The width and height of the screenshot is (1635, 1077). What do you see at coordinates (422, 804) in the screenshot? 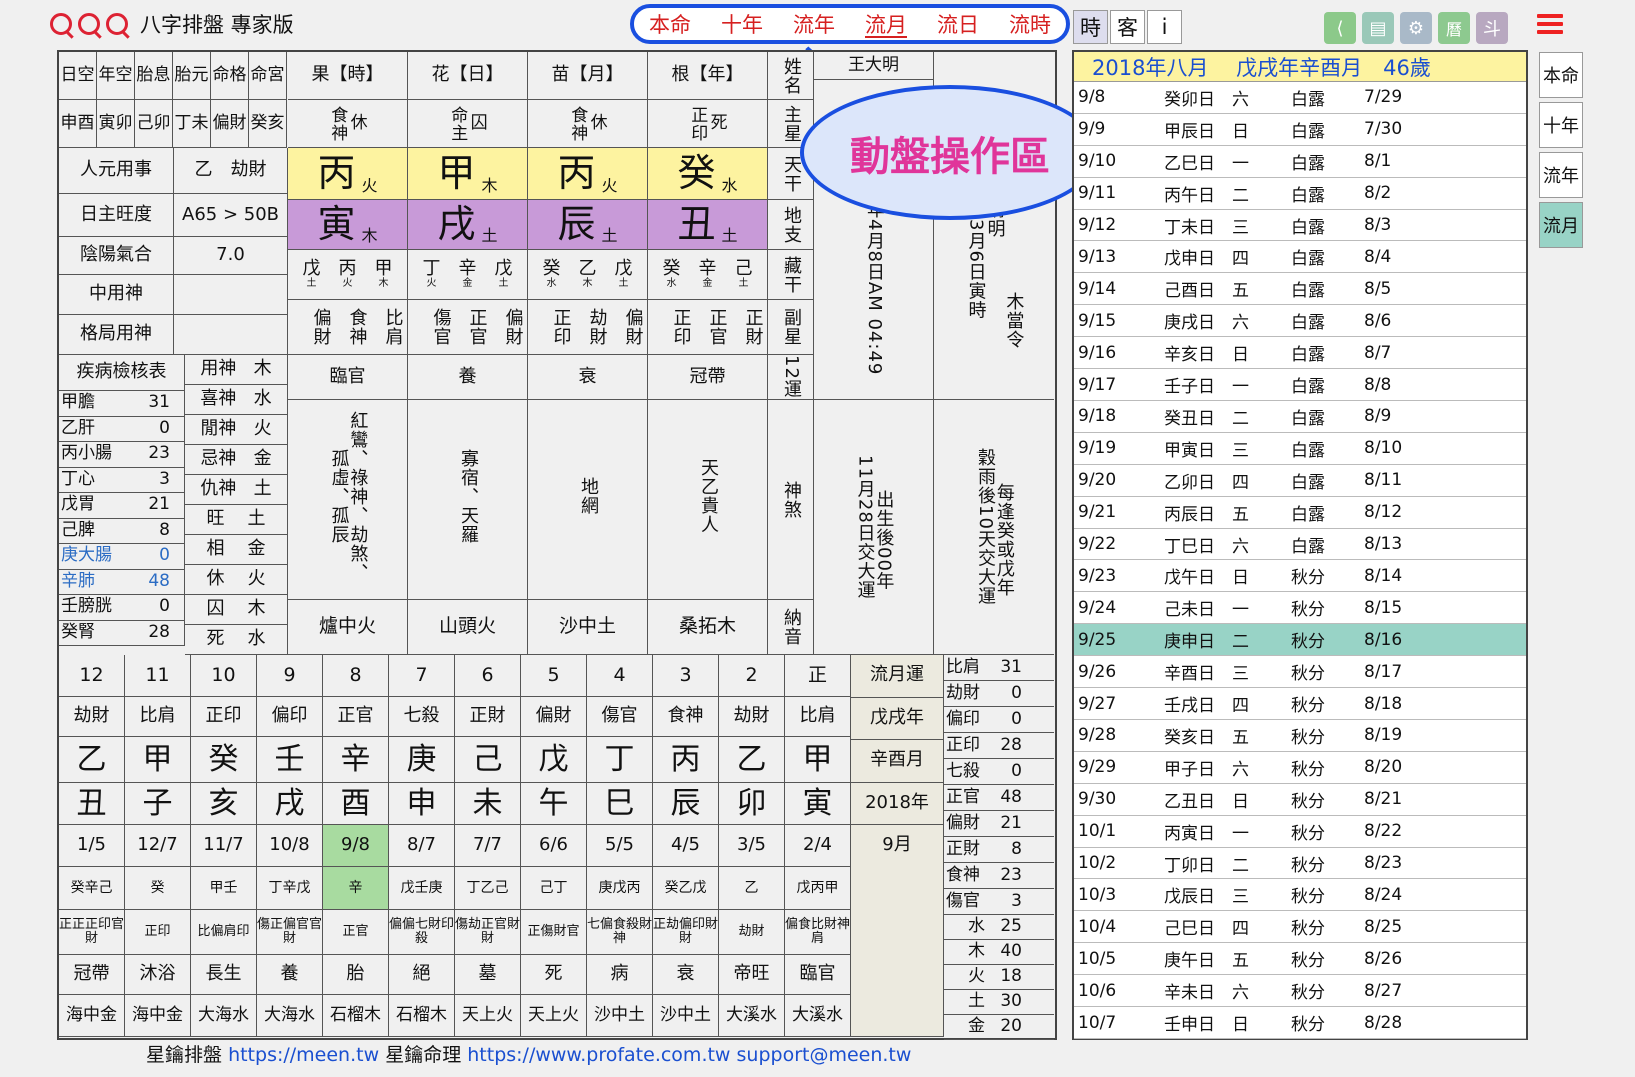
I see `dayun-branch: 申` at bounding box center [422, 804].